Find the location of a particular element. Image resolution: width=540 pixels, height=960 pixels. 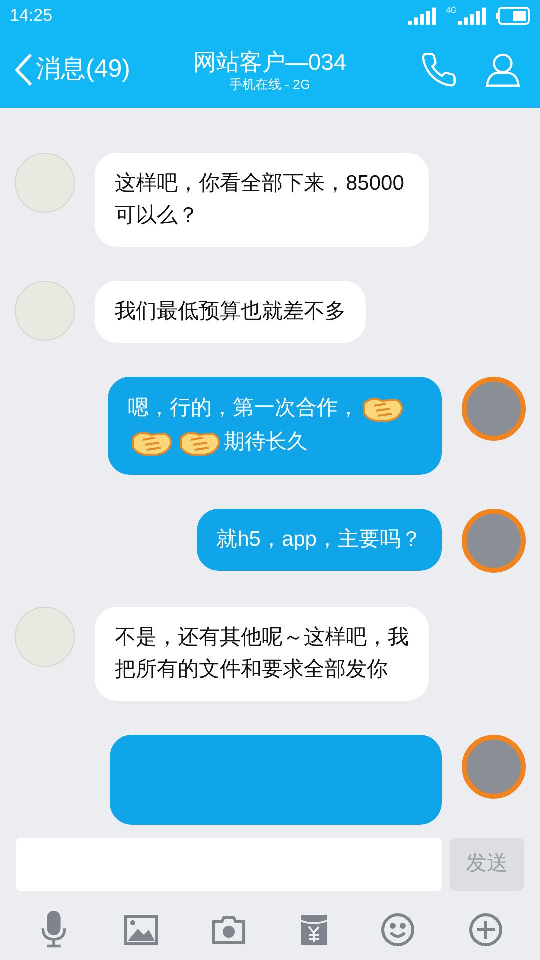

phone-icon is located at coordinates (439, 70).